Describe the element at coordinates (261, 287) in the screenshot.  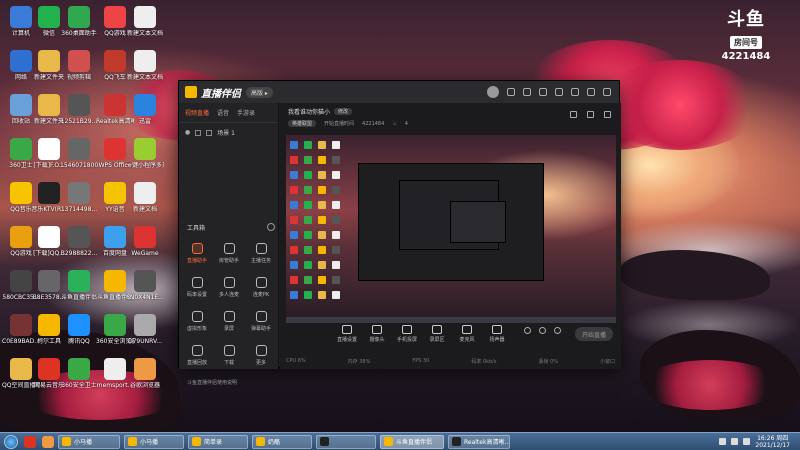
I see `tool-item: 连麦PK` at that location.